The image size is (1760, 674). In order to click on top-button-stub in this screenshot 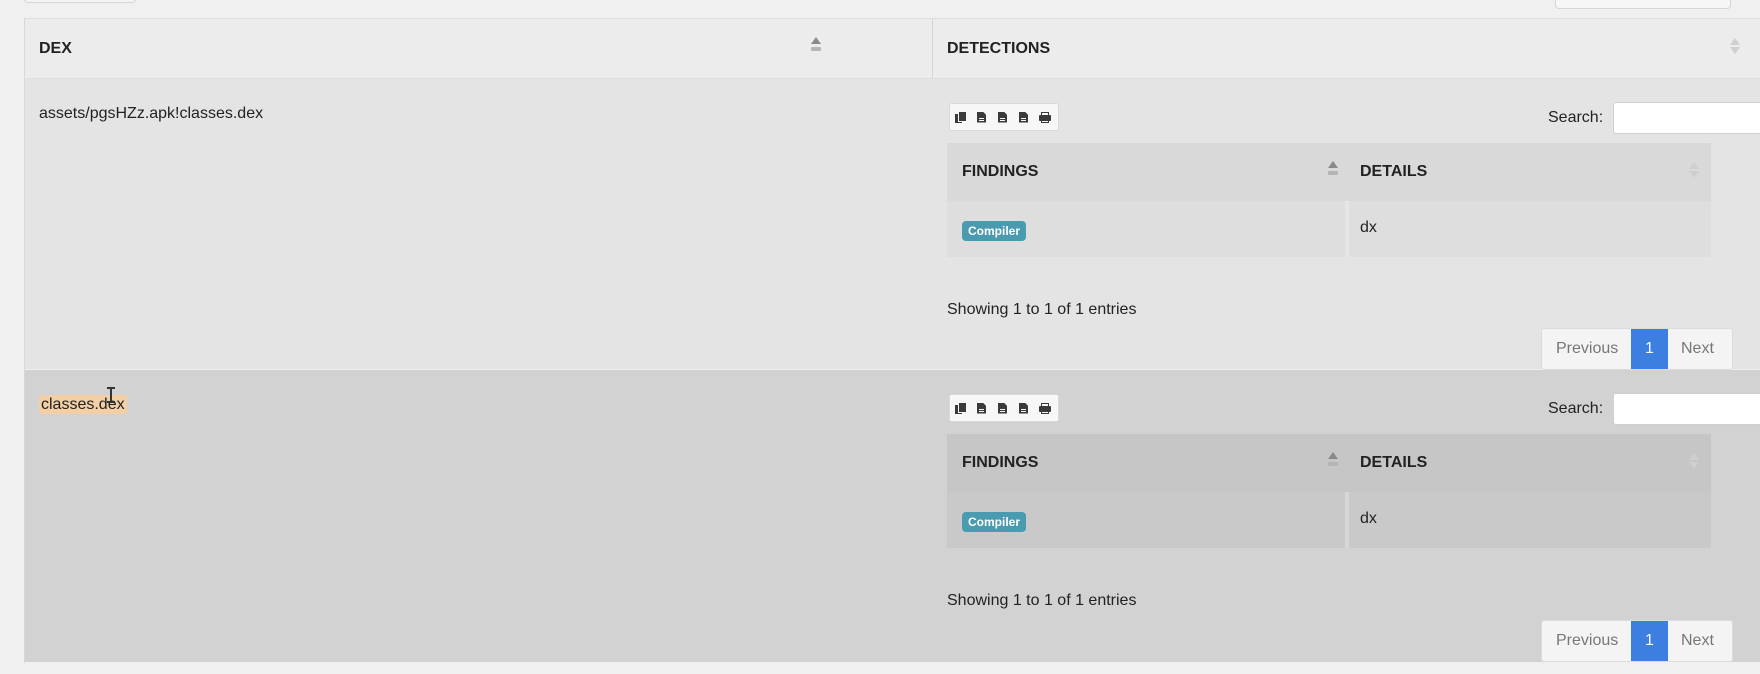, I will do `click(80, 1)`.